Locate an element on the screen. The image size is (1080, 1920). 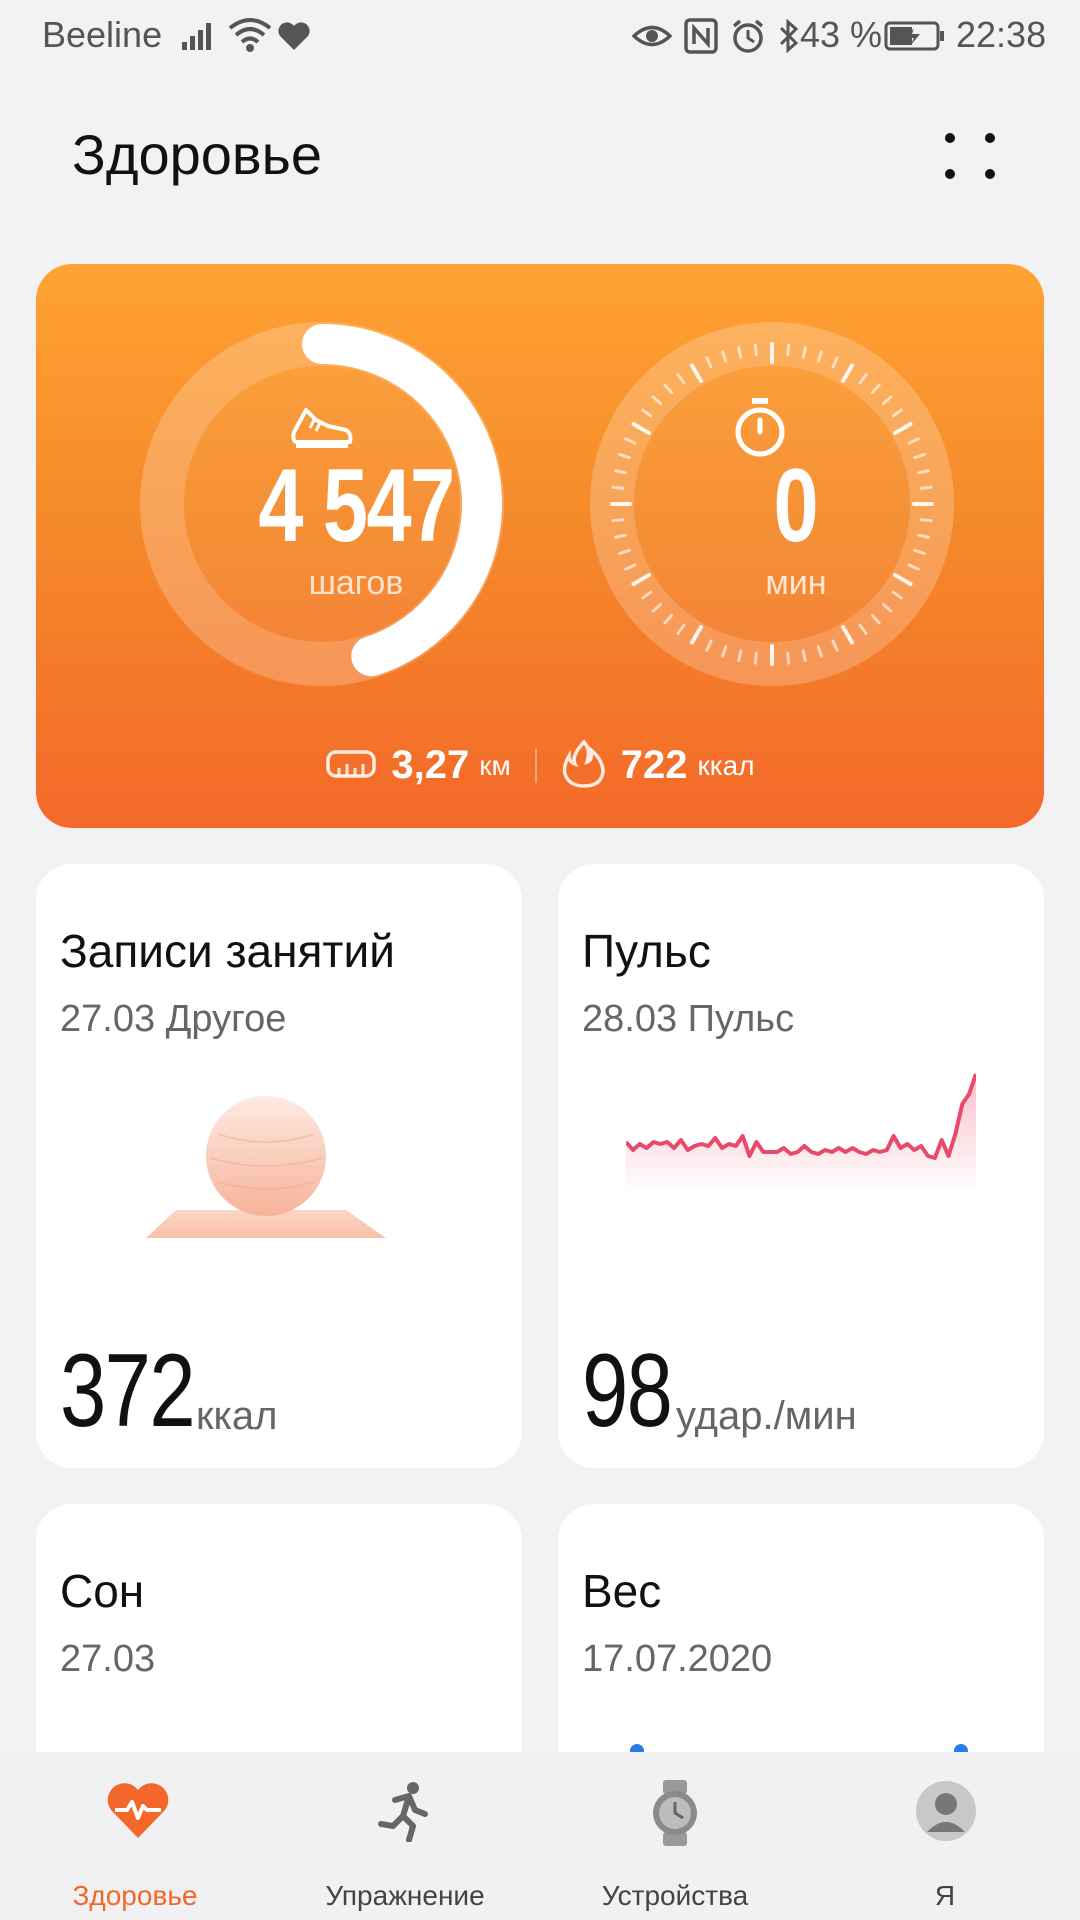
workout-calories-value: 372 is located at coordinates (128, 1391).